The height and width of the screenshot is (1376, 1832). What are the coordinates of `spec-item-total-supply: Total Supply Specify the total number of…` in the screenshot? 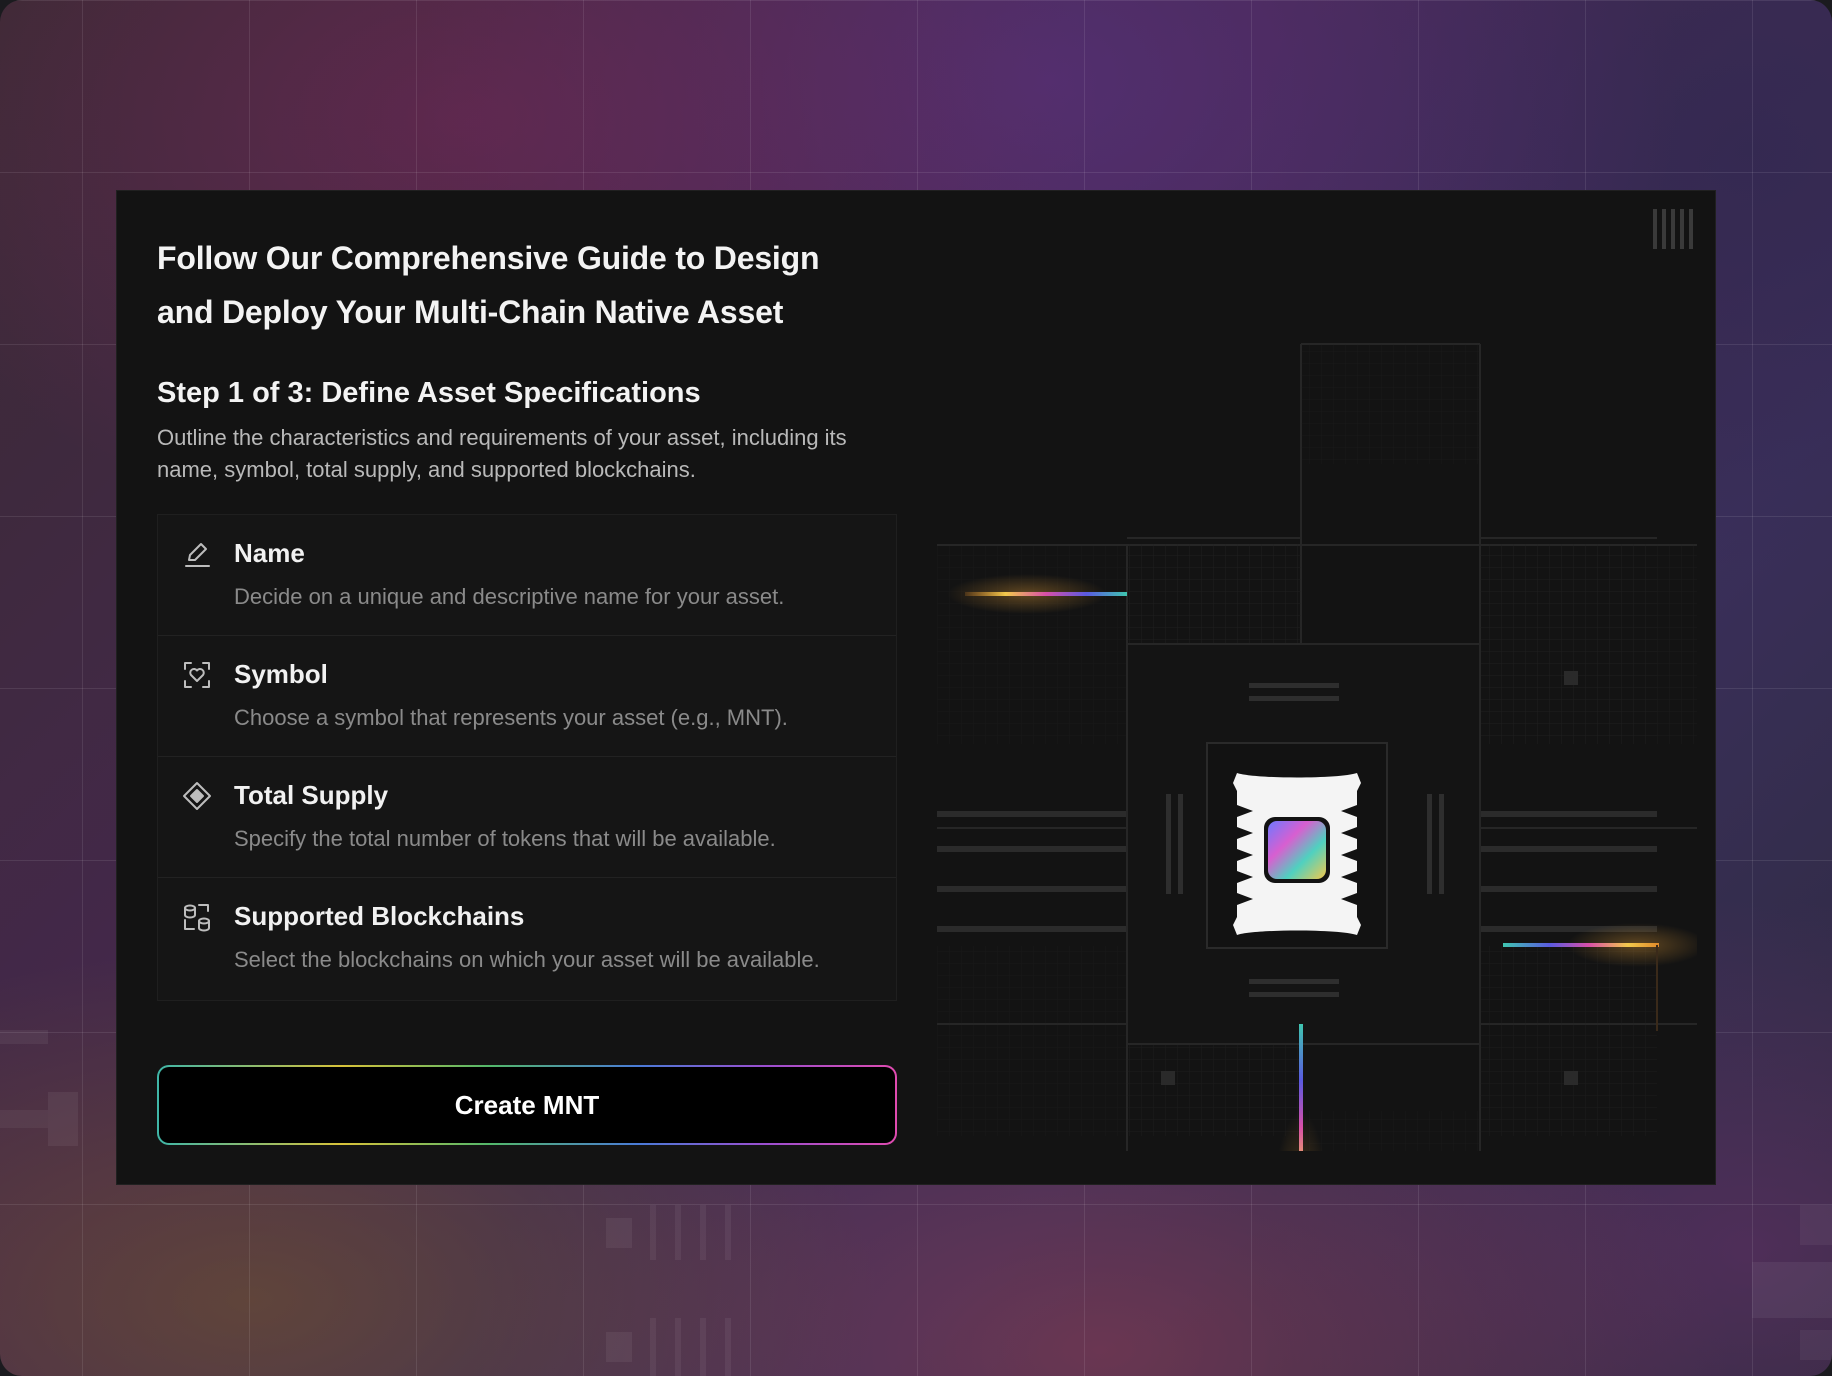 It's located at (527, 817).